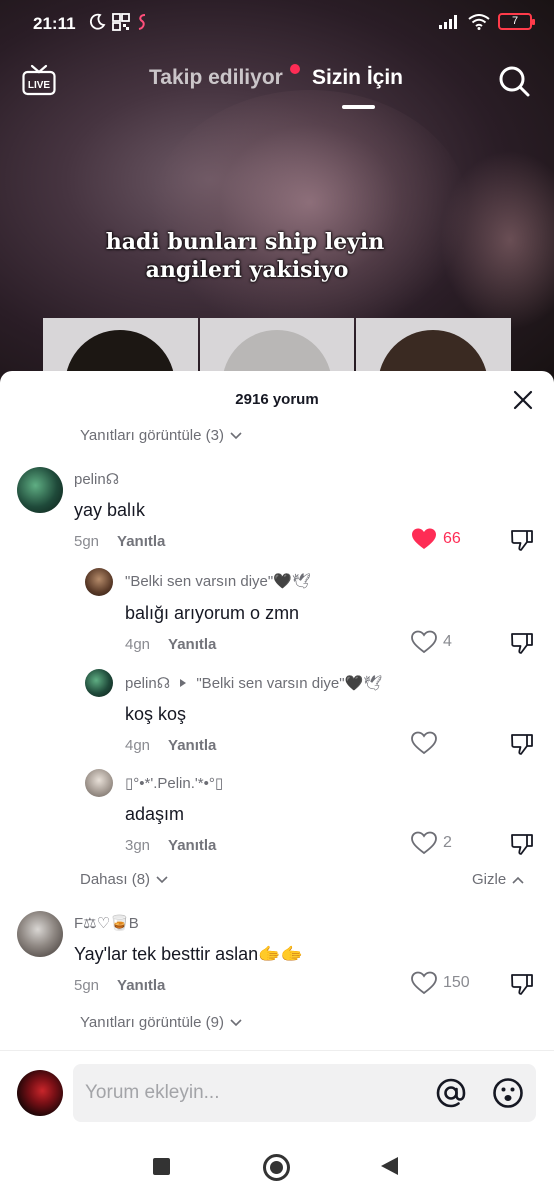 The height and width of the screenshot is (1200, 554). I want to click on live-label: LIVE, so click(39, 85).